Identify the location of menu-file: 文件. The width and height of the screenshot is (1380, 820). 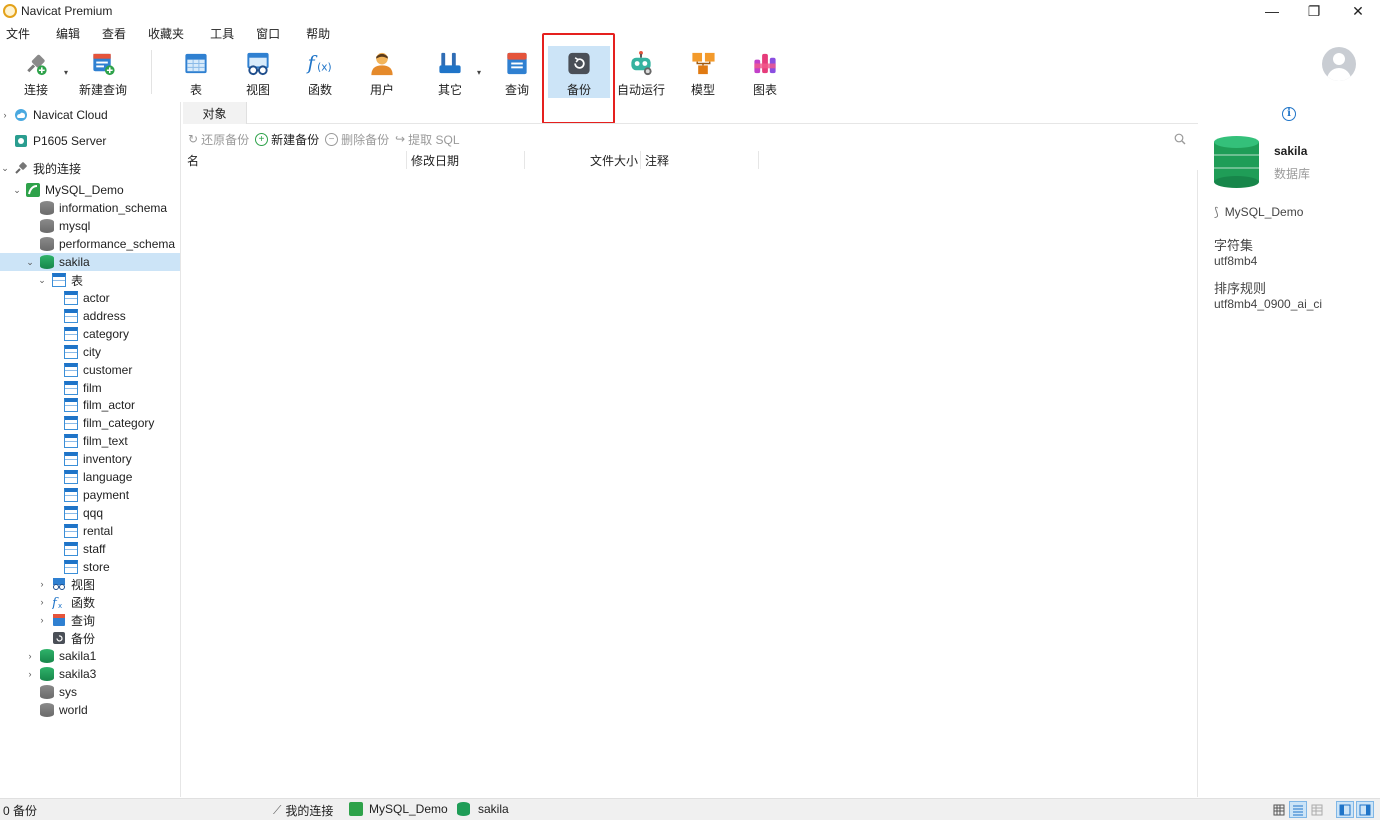
(18, 33).